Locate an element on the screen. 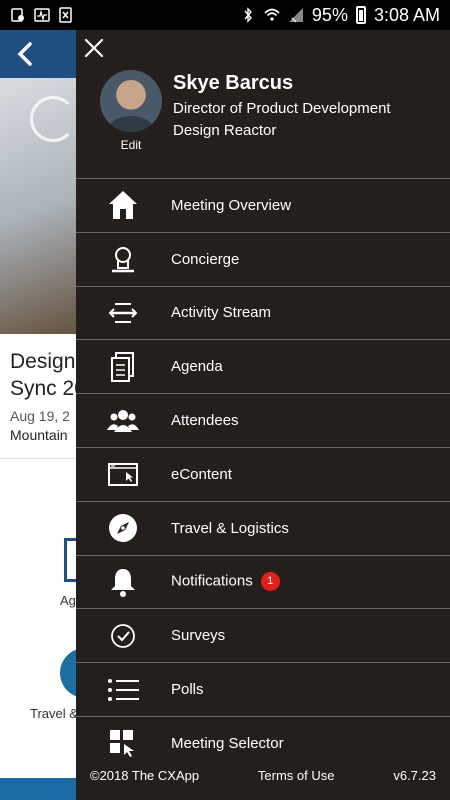 The width and height of the screenshot is (450, 800). menu-label: Notifications 1 is located at coordinates (225, 582).